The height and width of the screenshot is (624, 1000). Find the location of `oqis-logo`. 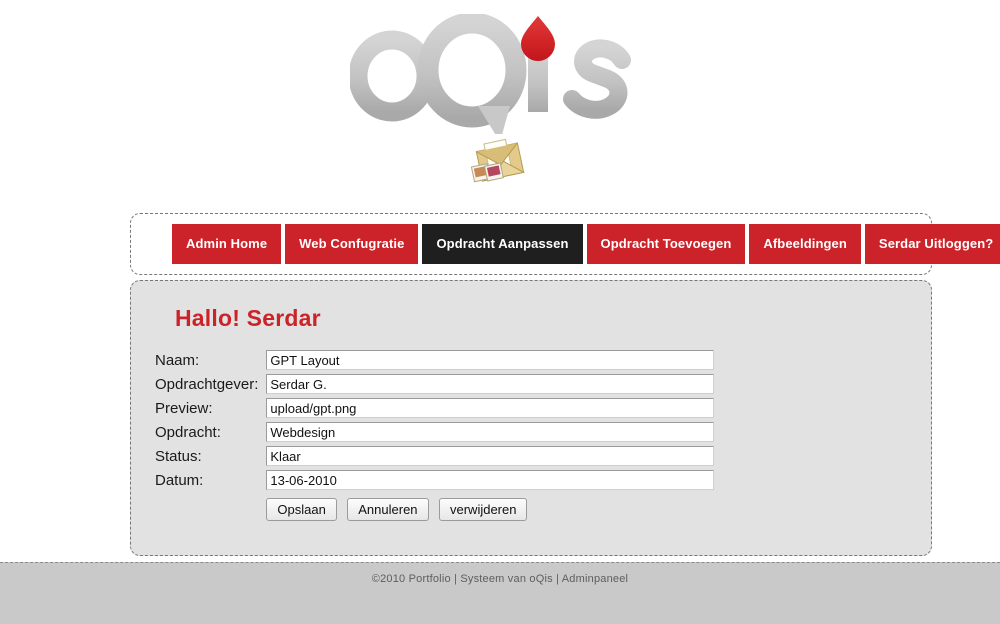

oqis-logo is located at coordinates (500, 74).